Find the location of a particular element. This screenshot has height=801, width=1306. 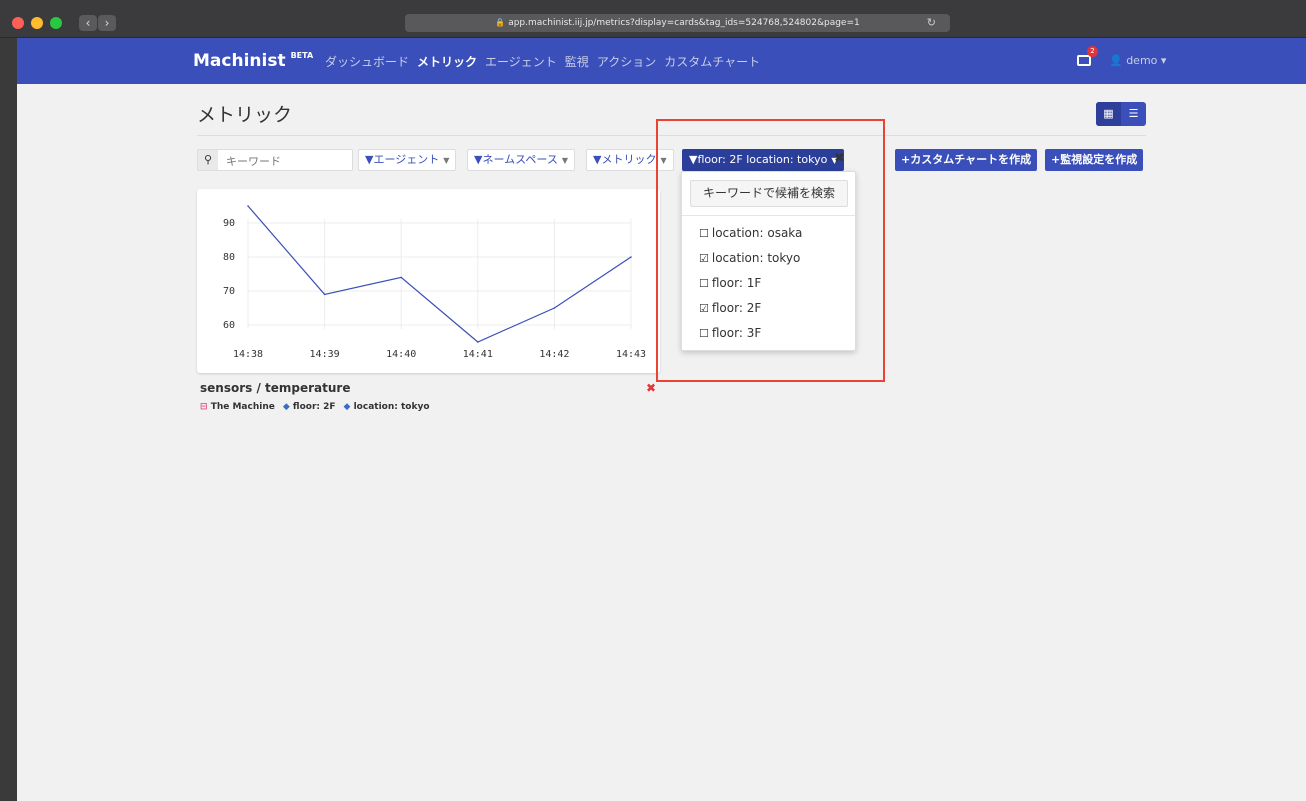

nav-links: ダッシュボード メトリック エージェント 監視 アクション カスタムチャート is located at coordinates (546, 61).